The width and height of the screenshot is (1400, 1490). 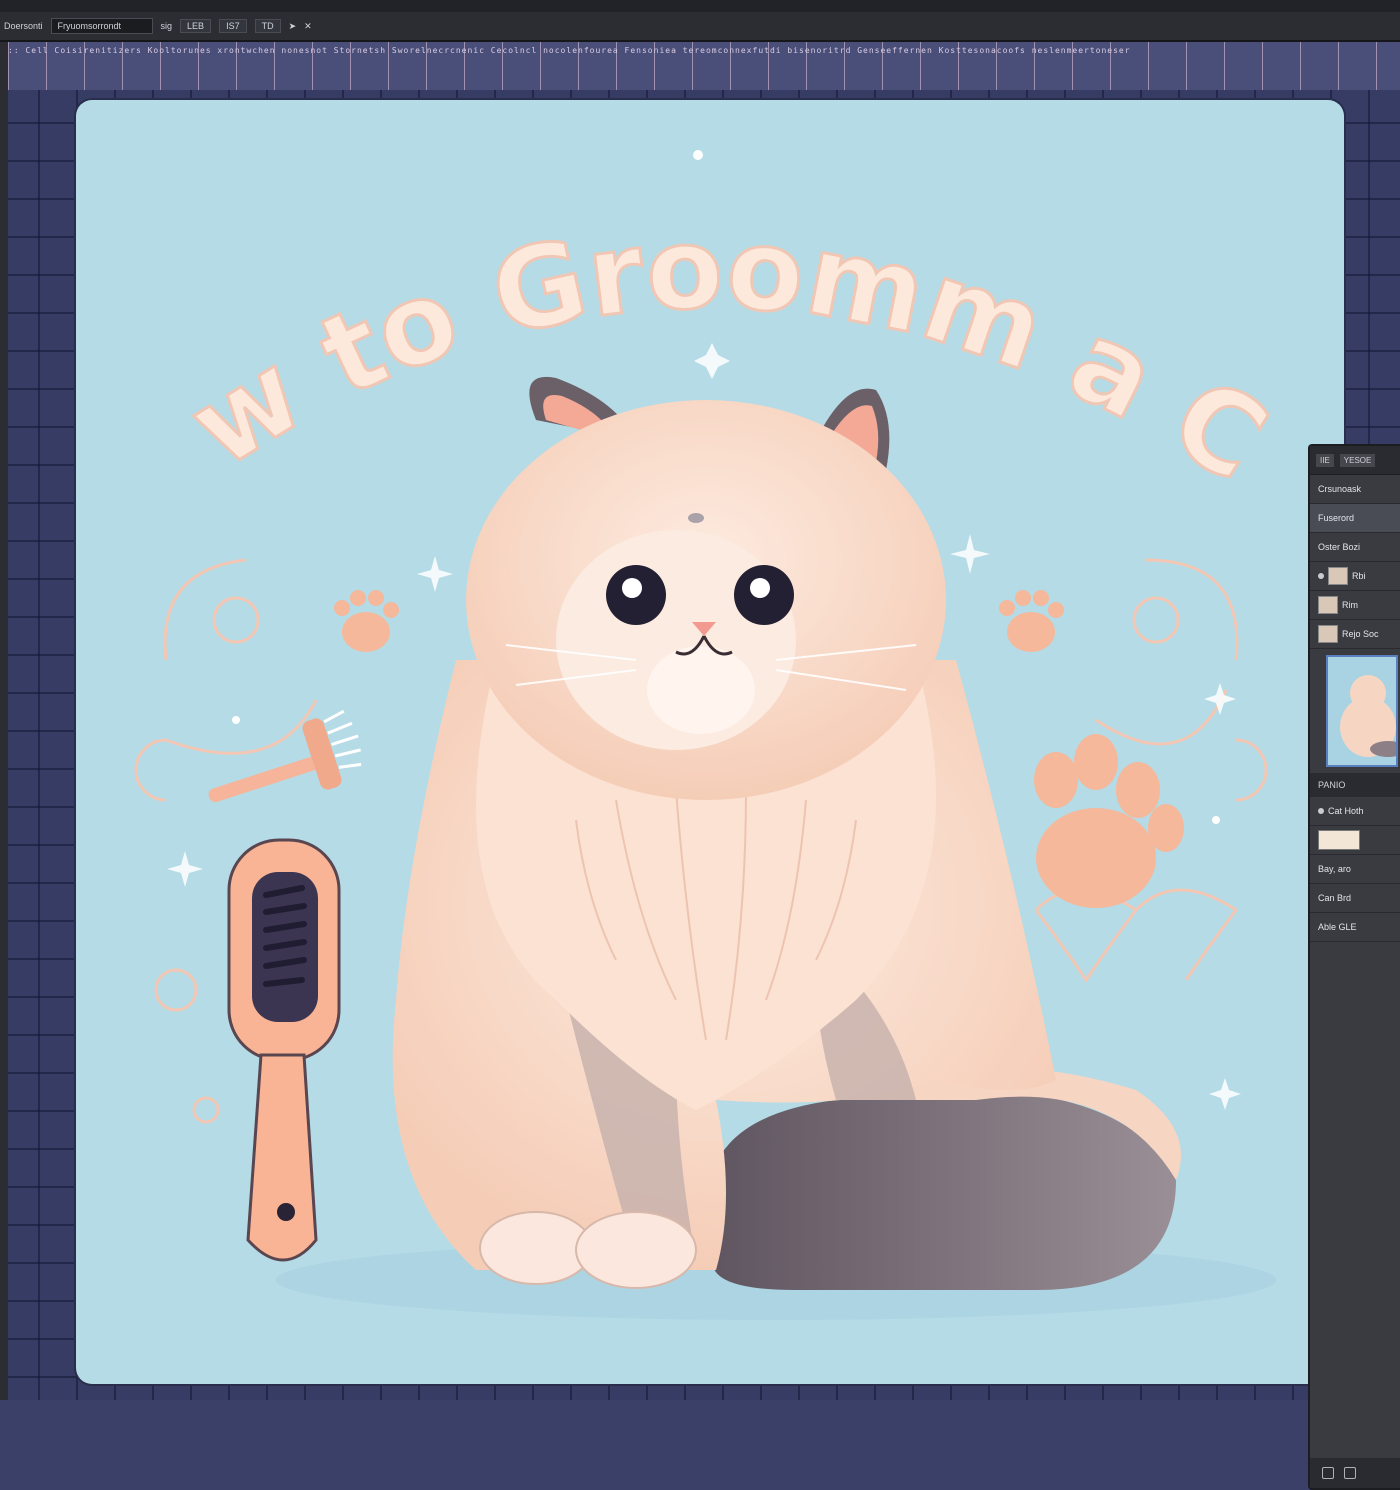 I want to click on layer-row: Oster Bozi, so click(x=1355, y=547).